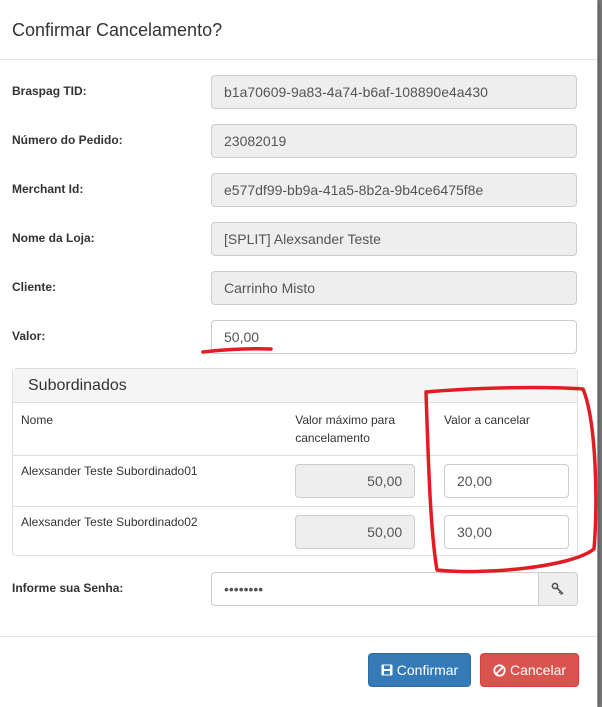 The image size is (602, 707). I want to click on subordinados-title: Subordinados, so click(295, 386).